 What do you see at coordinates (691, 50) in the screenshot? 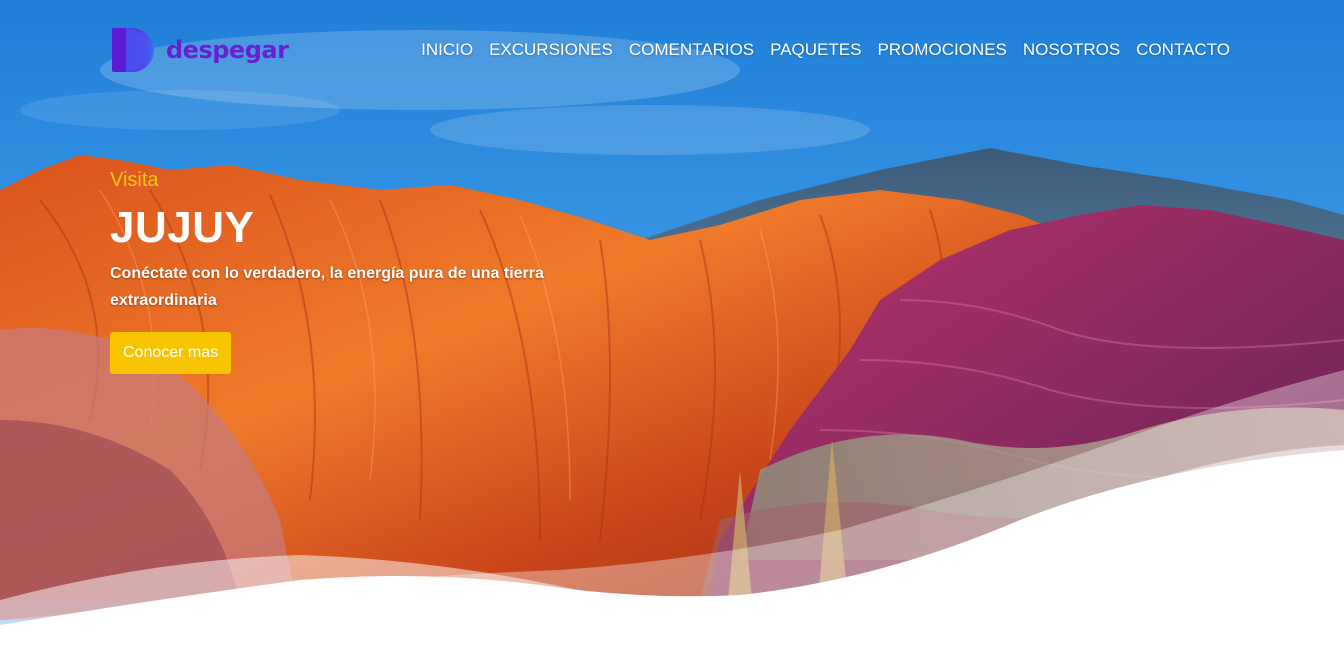
I see `nav-comentarios: COMENTARIOS` at bounding box center [691, 50].